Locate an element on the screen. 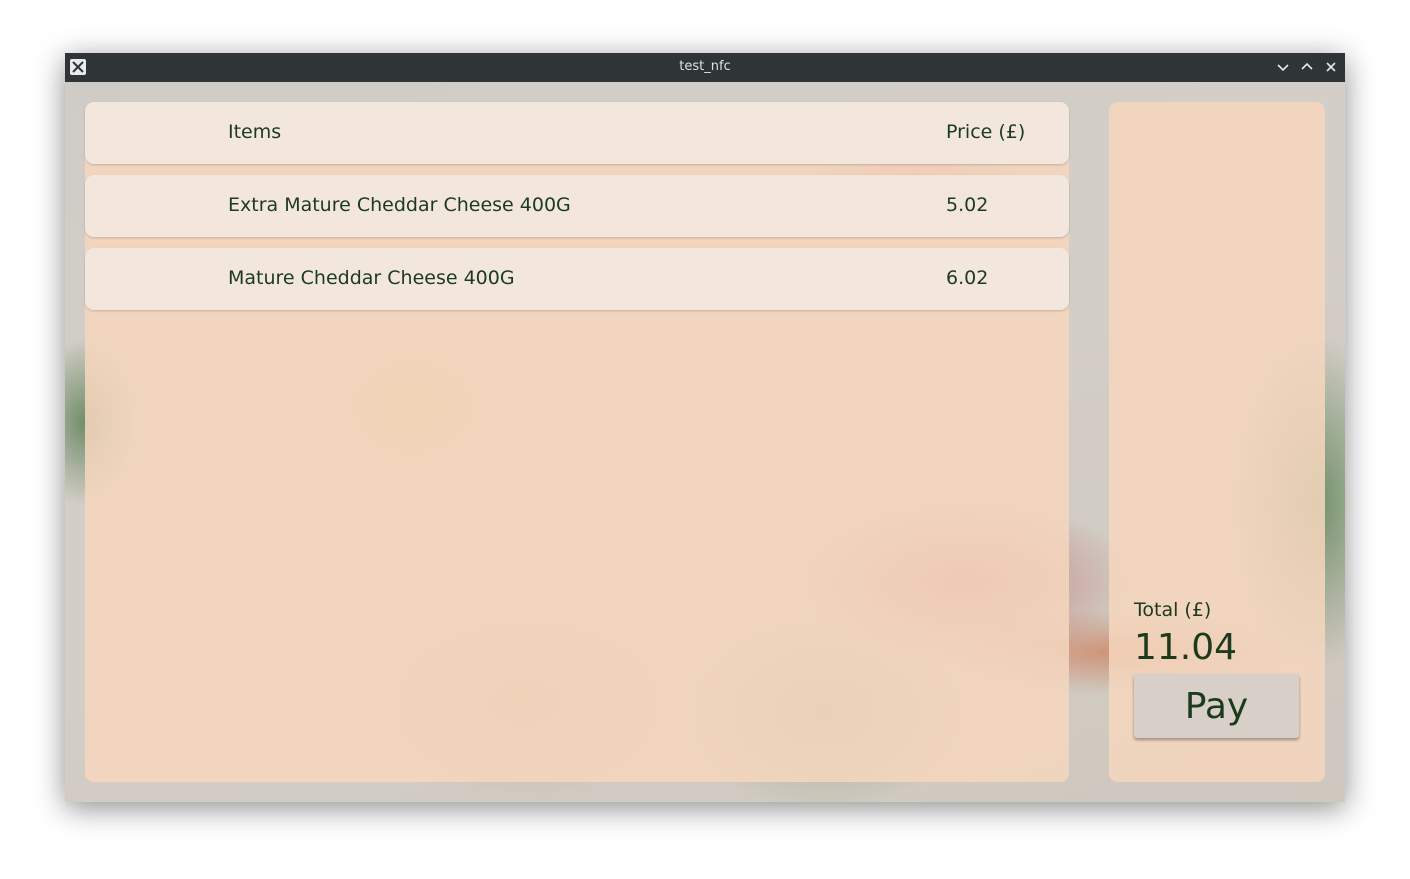 This screenshot has height=879, width=1410. pay-button: Pay is located at coordinates (1216, 706).